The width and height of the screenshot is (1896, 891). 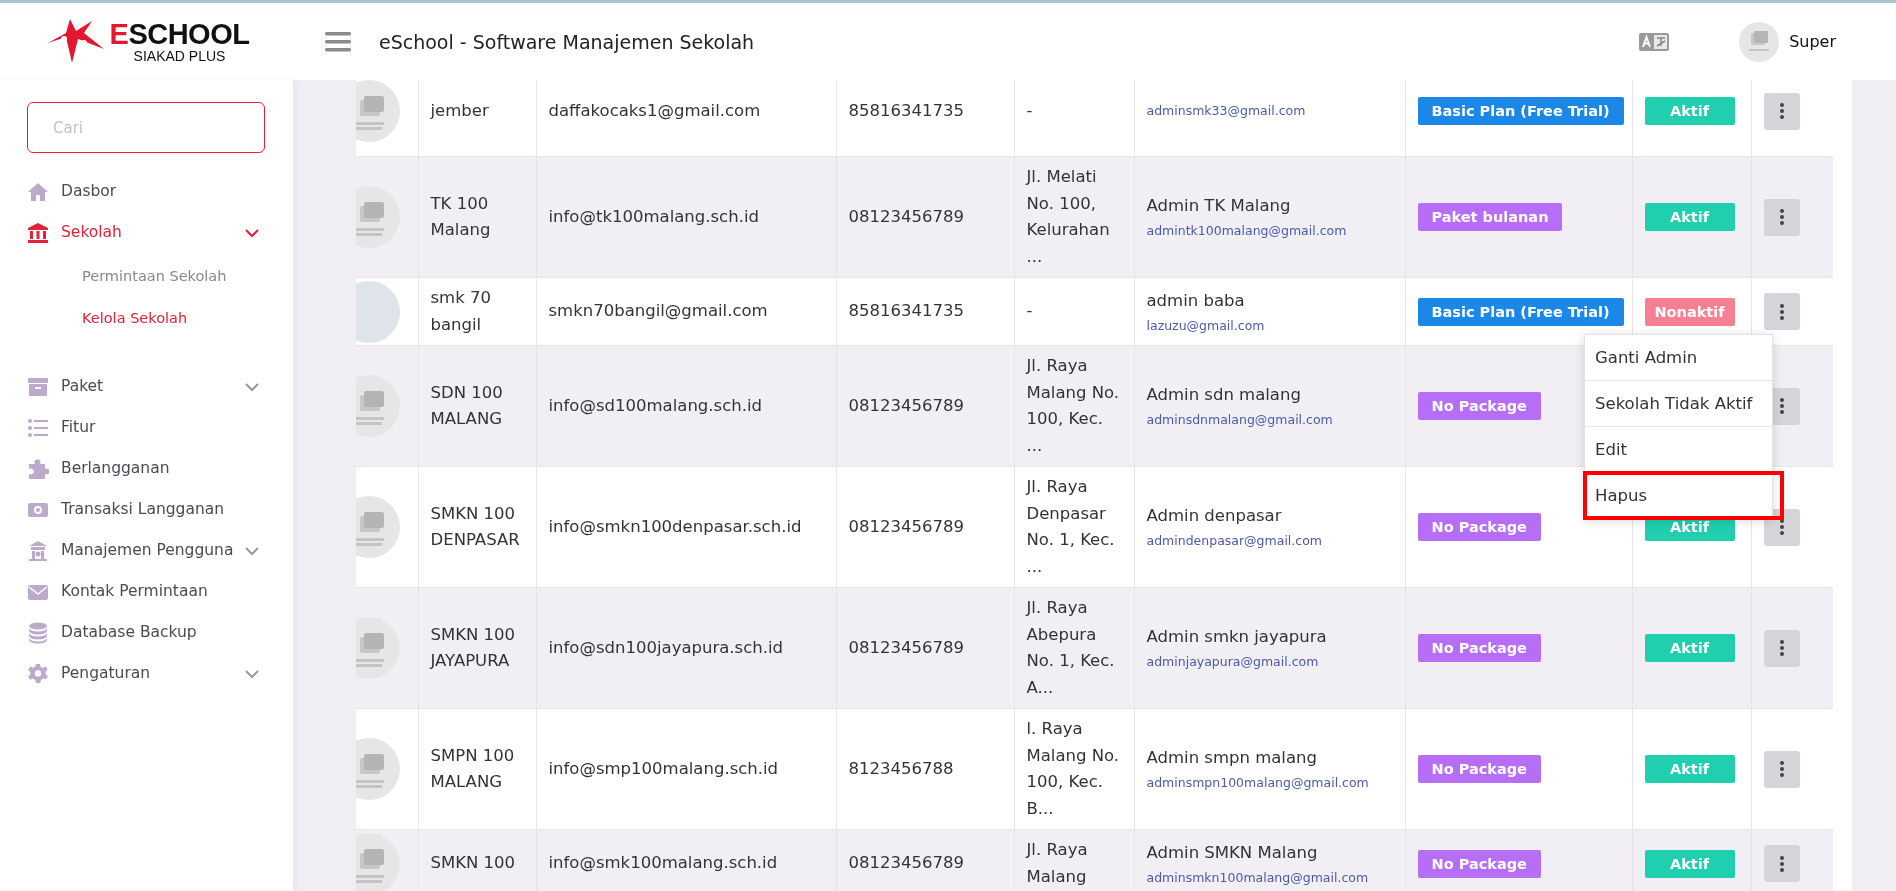 I want to click on admin-name: Admin denpasar, so click(x=1214, y=516).